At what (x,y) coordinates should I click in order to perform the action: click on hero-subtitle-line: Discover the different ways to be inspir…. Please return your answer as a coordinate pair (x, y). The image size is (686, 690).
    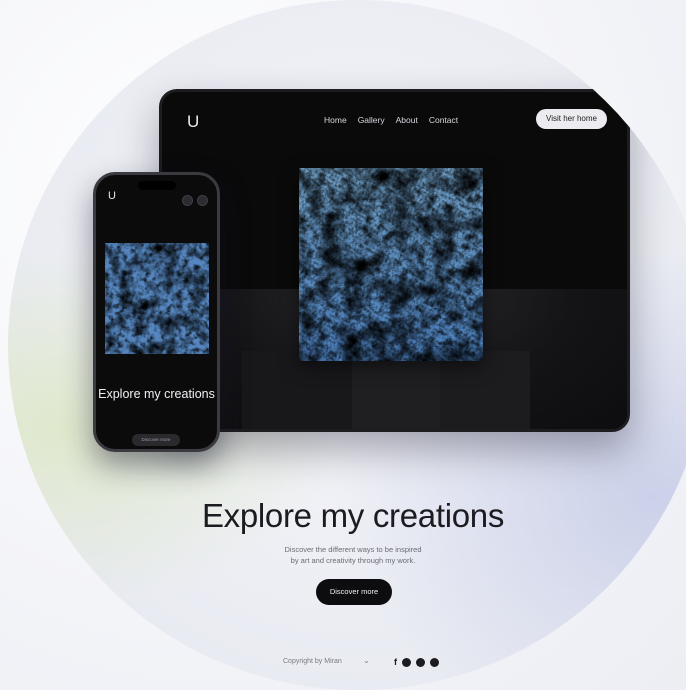
    Looking at the image, I should click on (353, 549).